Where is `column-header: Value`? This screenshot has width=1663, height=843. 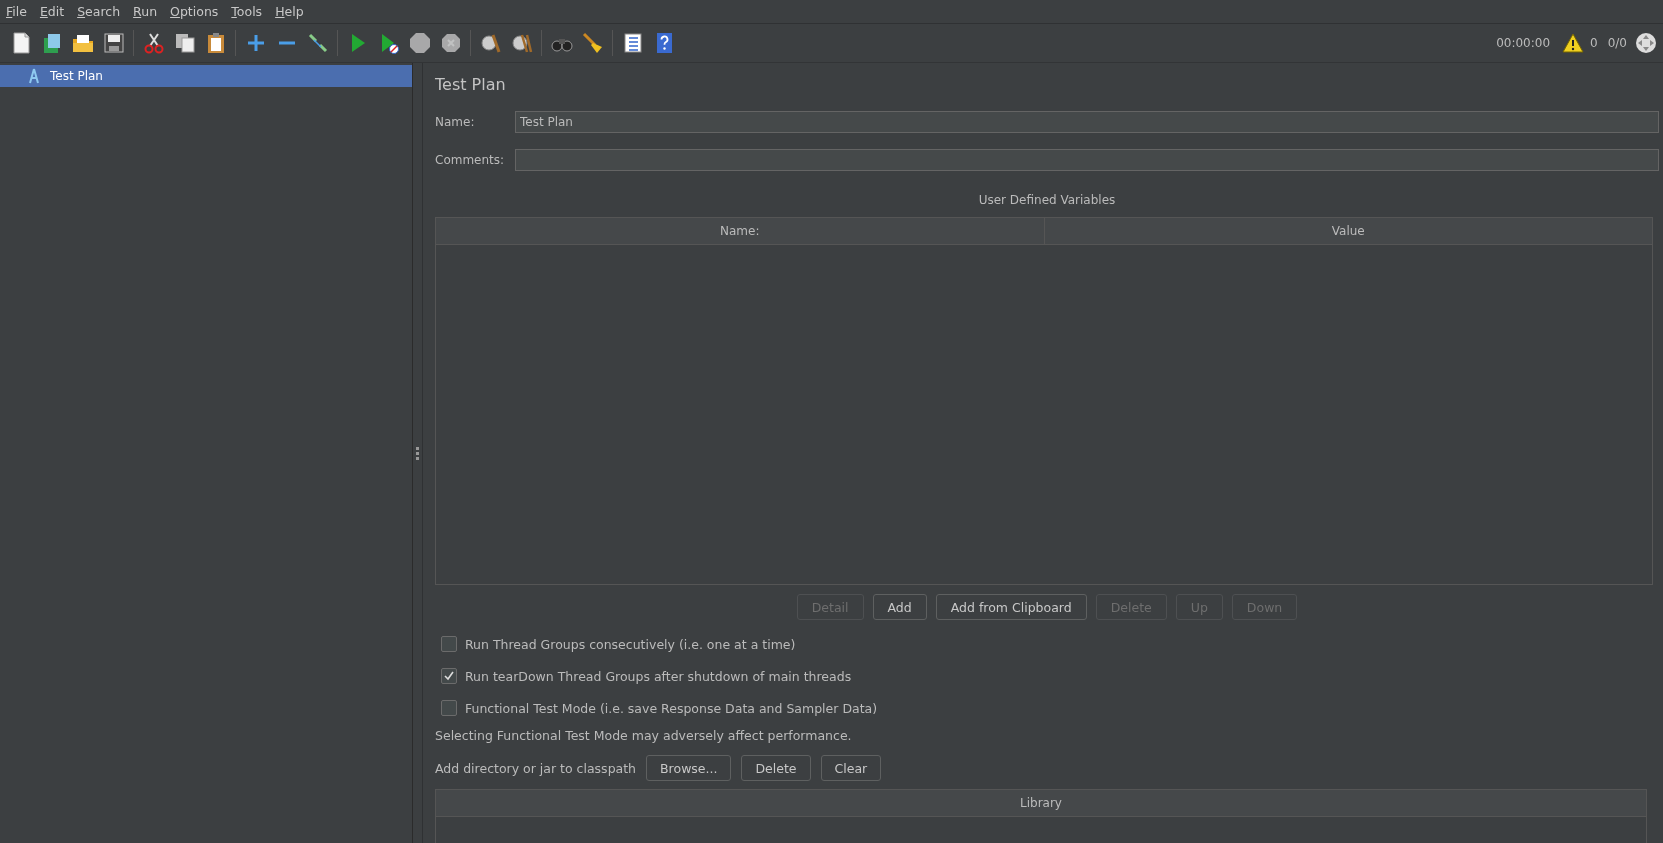 column-header: Value is located at coordinates (1348, 231).